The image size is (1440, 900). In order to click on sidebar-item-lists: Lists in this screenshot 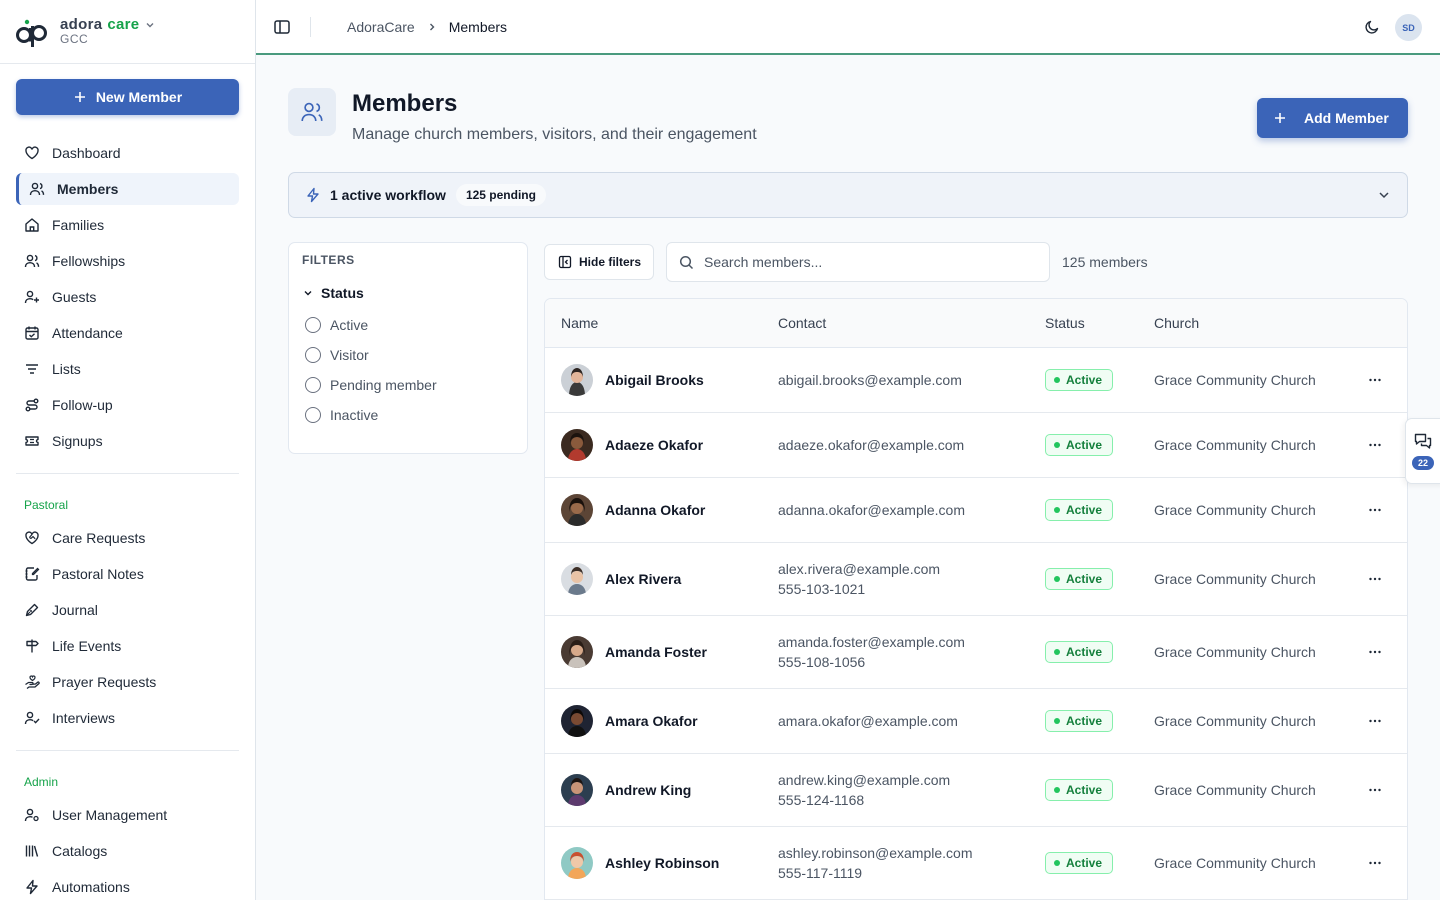, I will do `click(127, 369)`.